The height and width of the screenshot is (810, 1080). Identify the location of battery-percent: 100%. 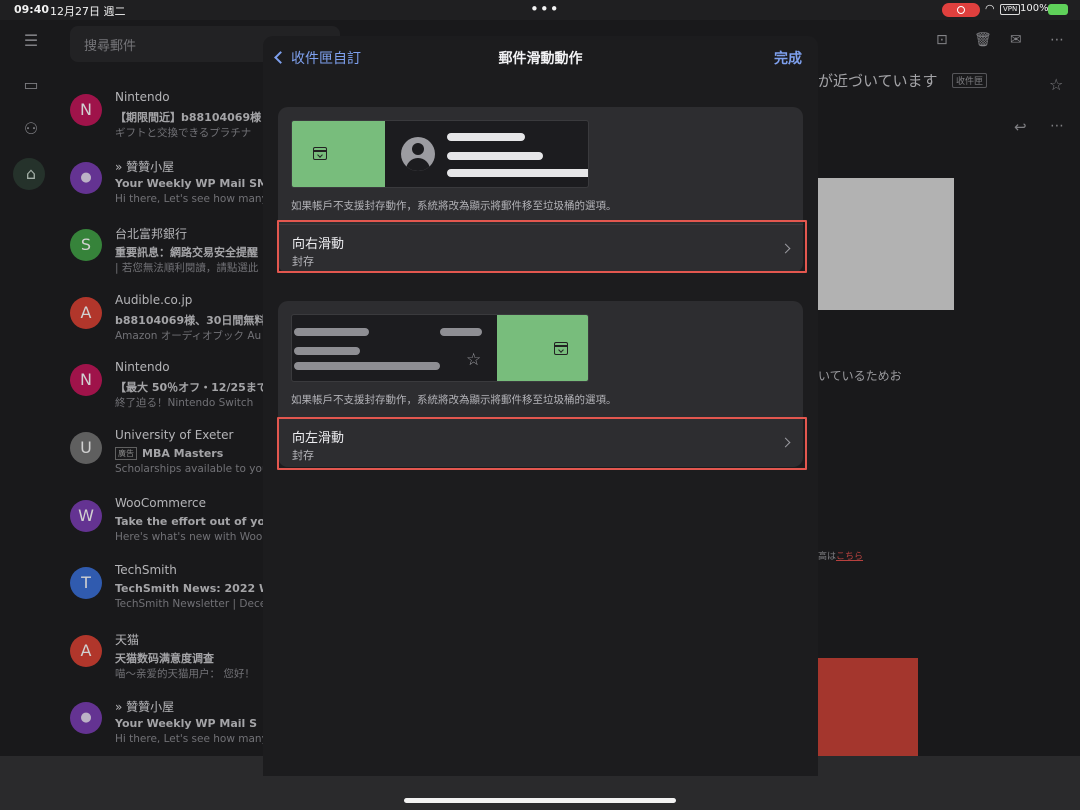
(1034, 8).